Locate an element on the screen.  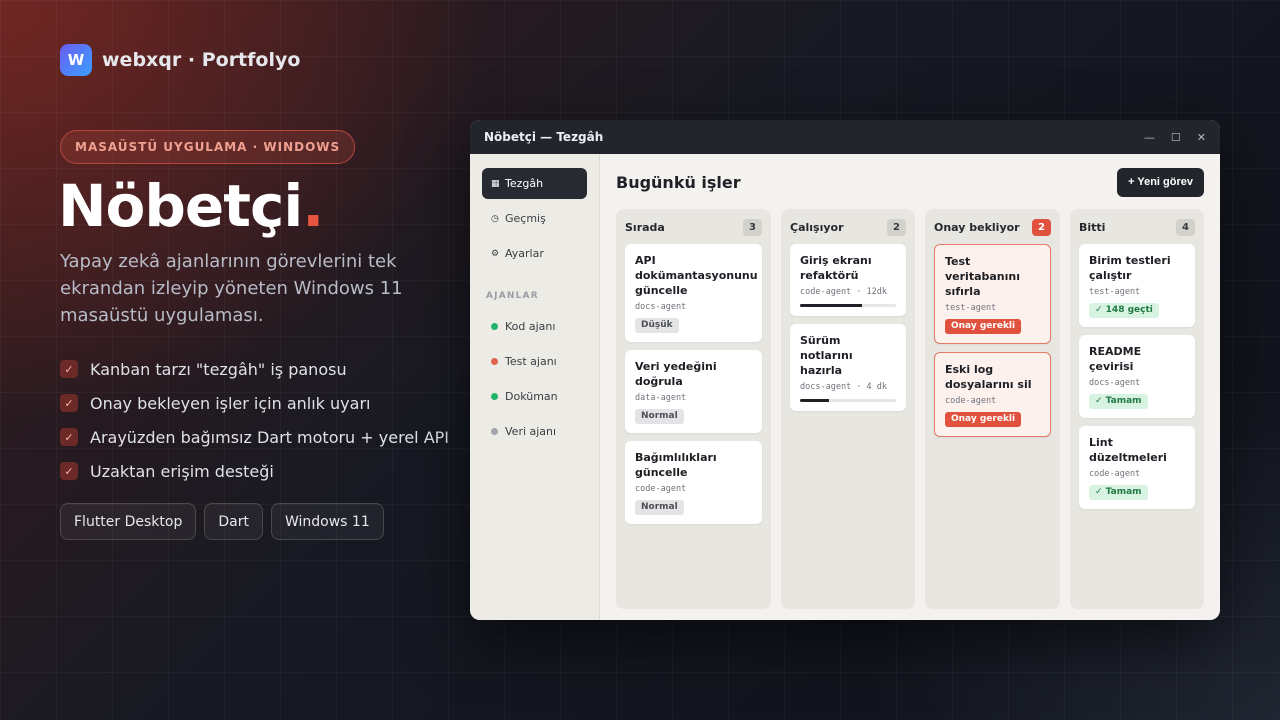
column-header: Onay bekliyor 2 is located at coordinates (992, 227).